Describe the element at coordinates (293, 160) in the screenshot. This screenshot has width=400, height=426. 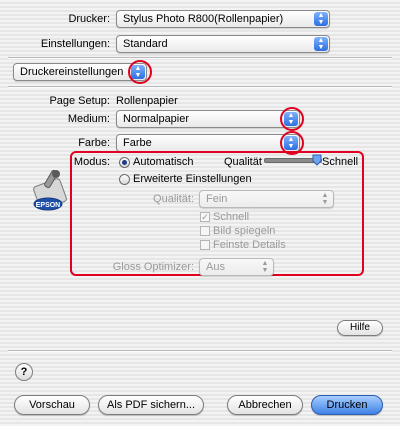
I see `quality-speed-slider` at that location.